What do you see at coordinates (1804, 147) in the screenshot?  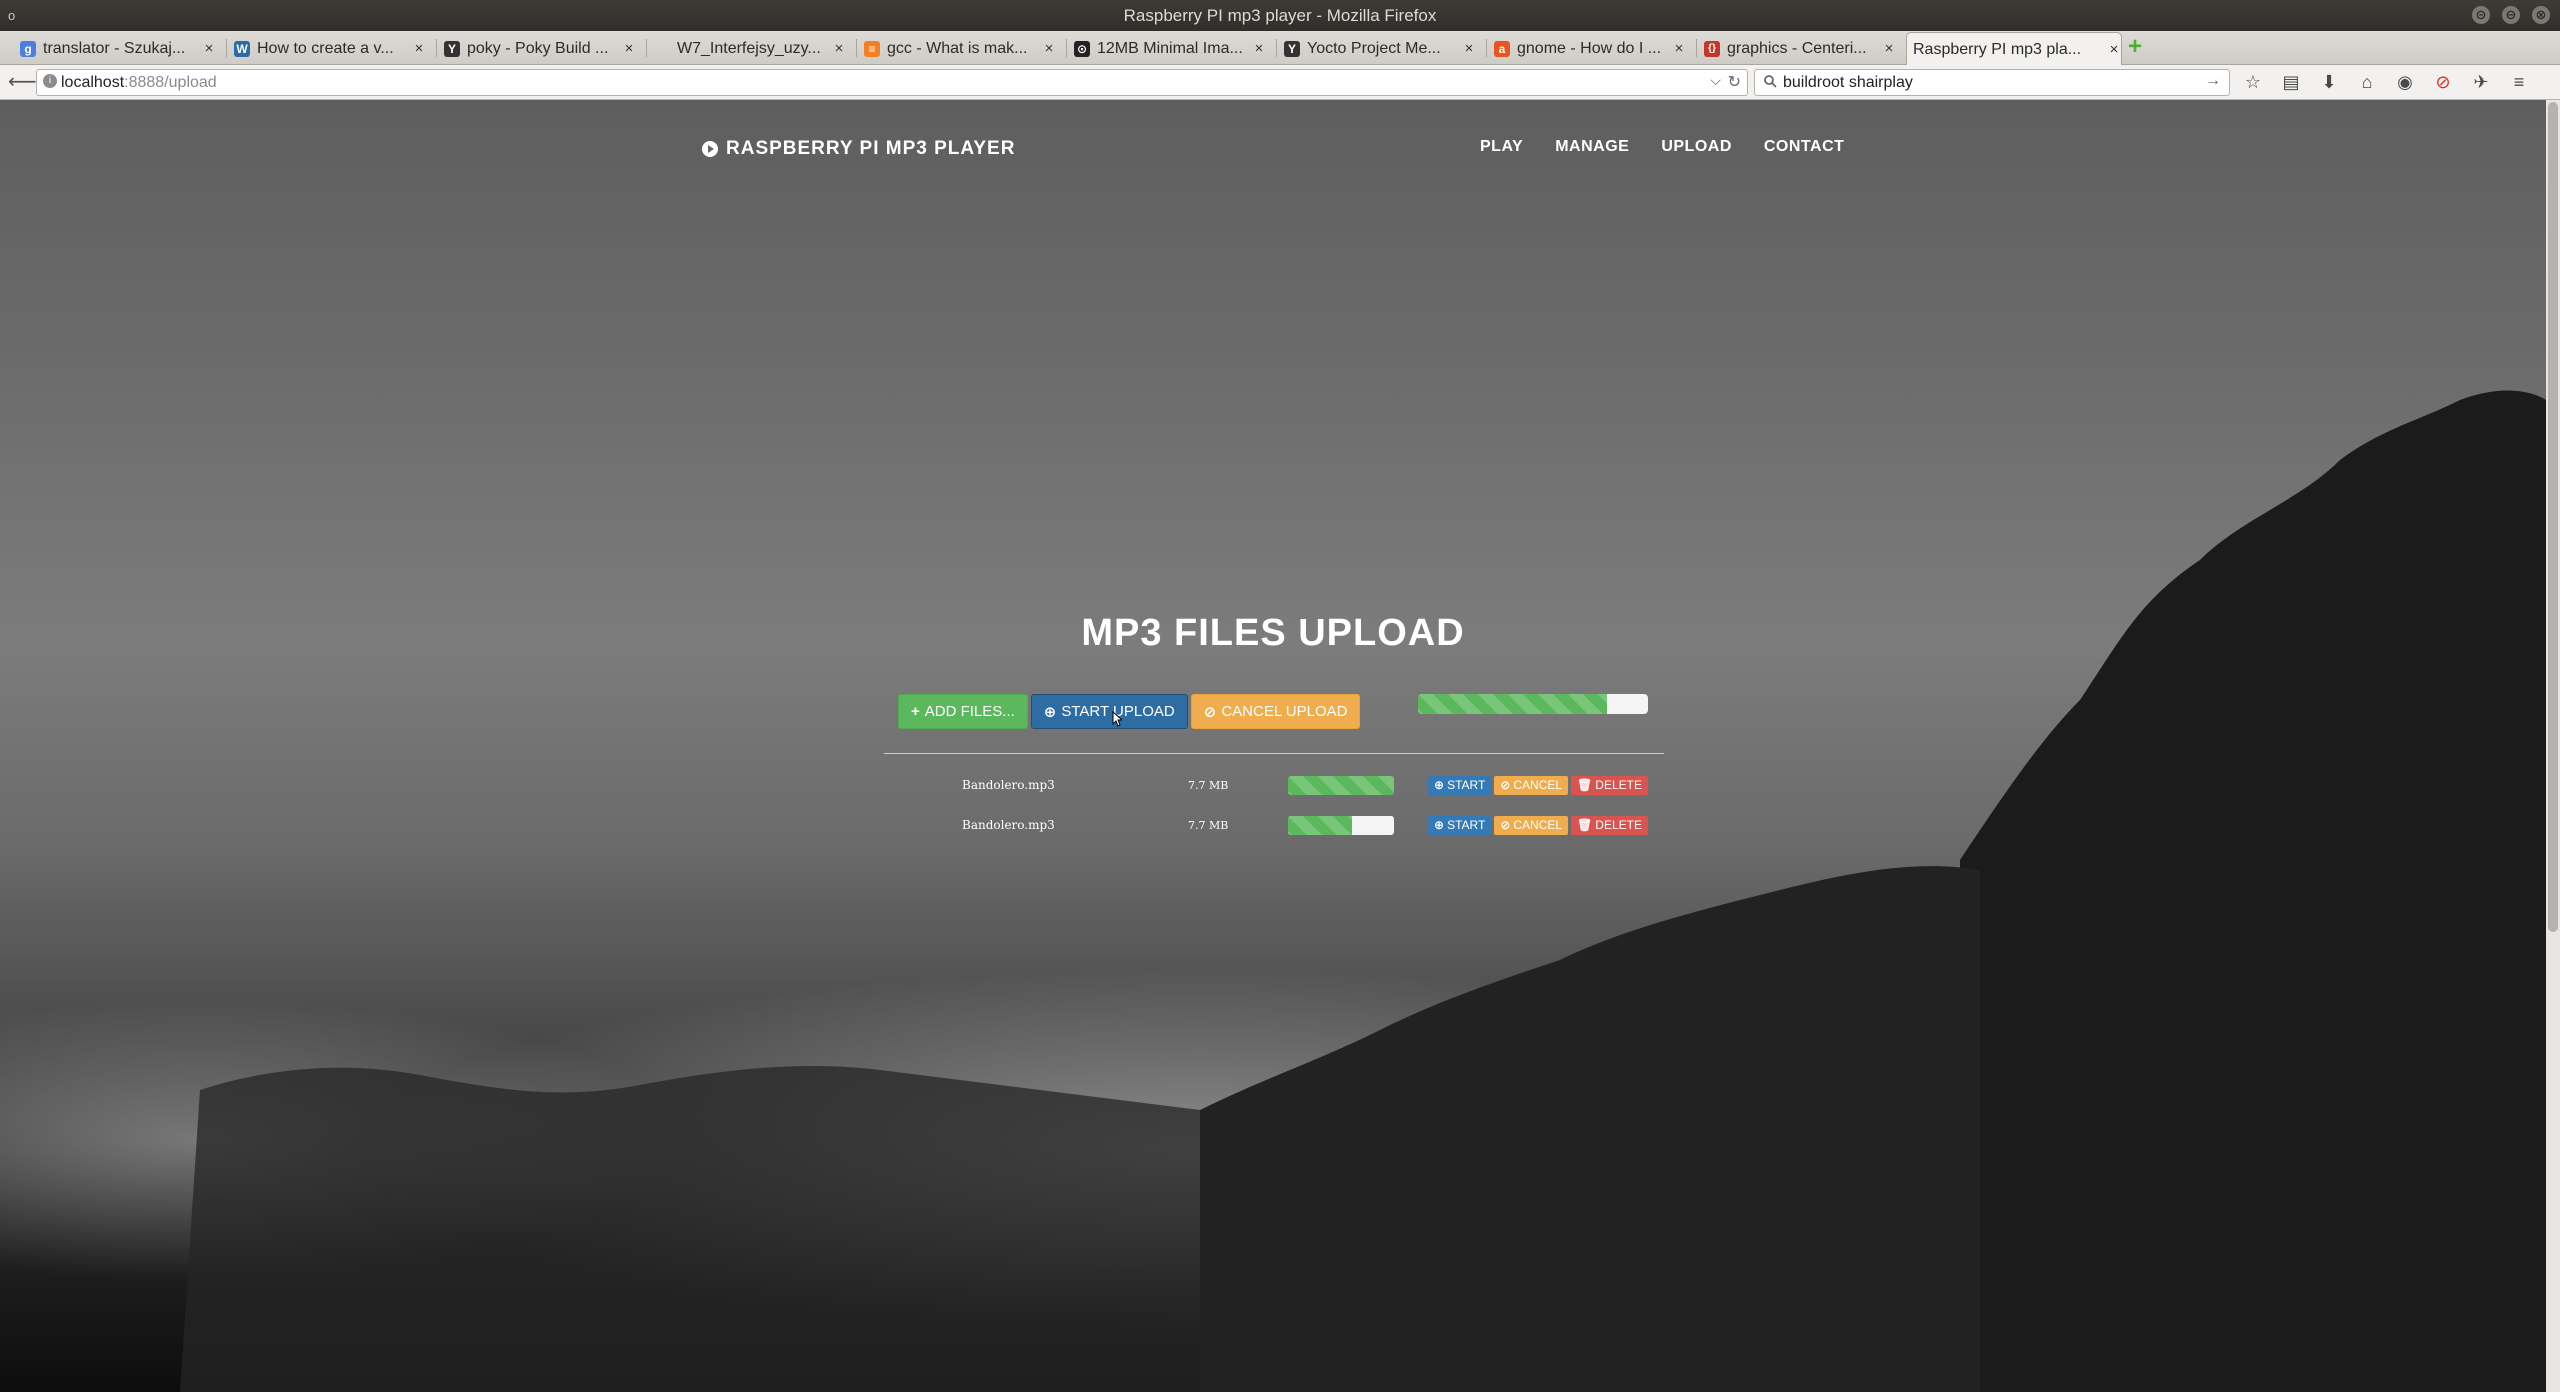 I see `nav-link-contact: CONTACT` at bounding box center [1804, 147].